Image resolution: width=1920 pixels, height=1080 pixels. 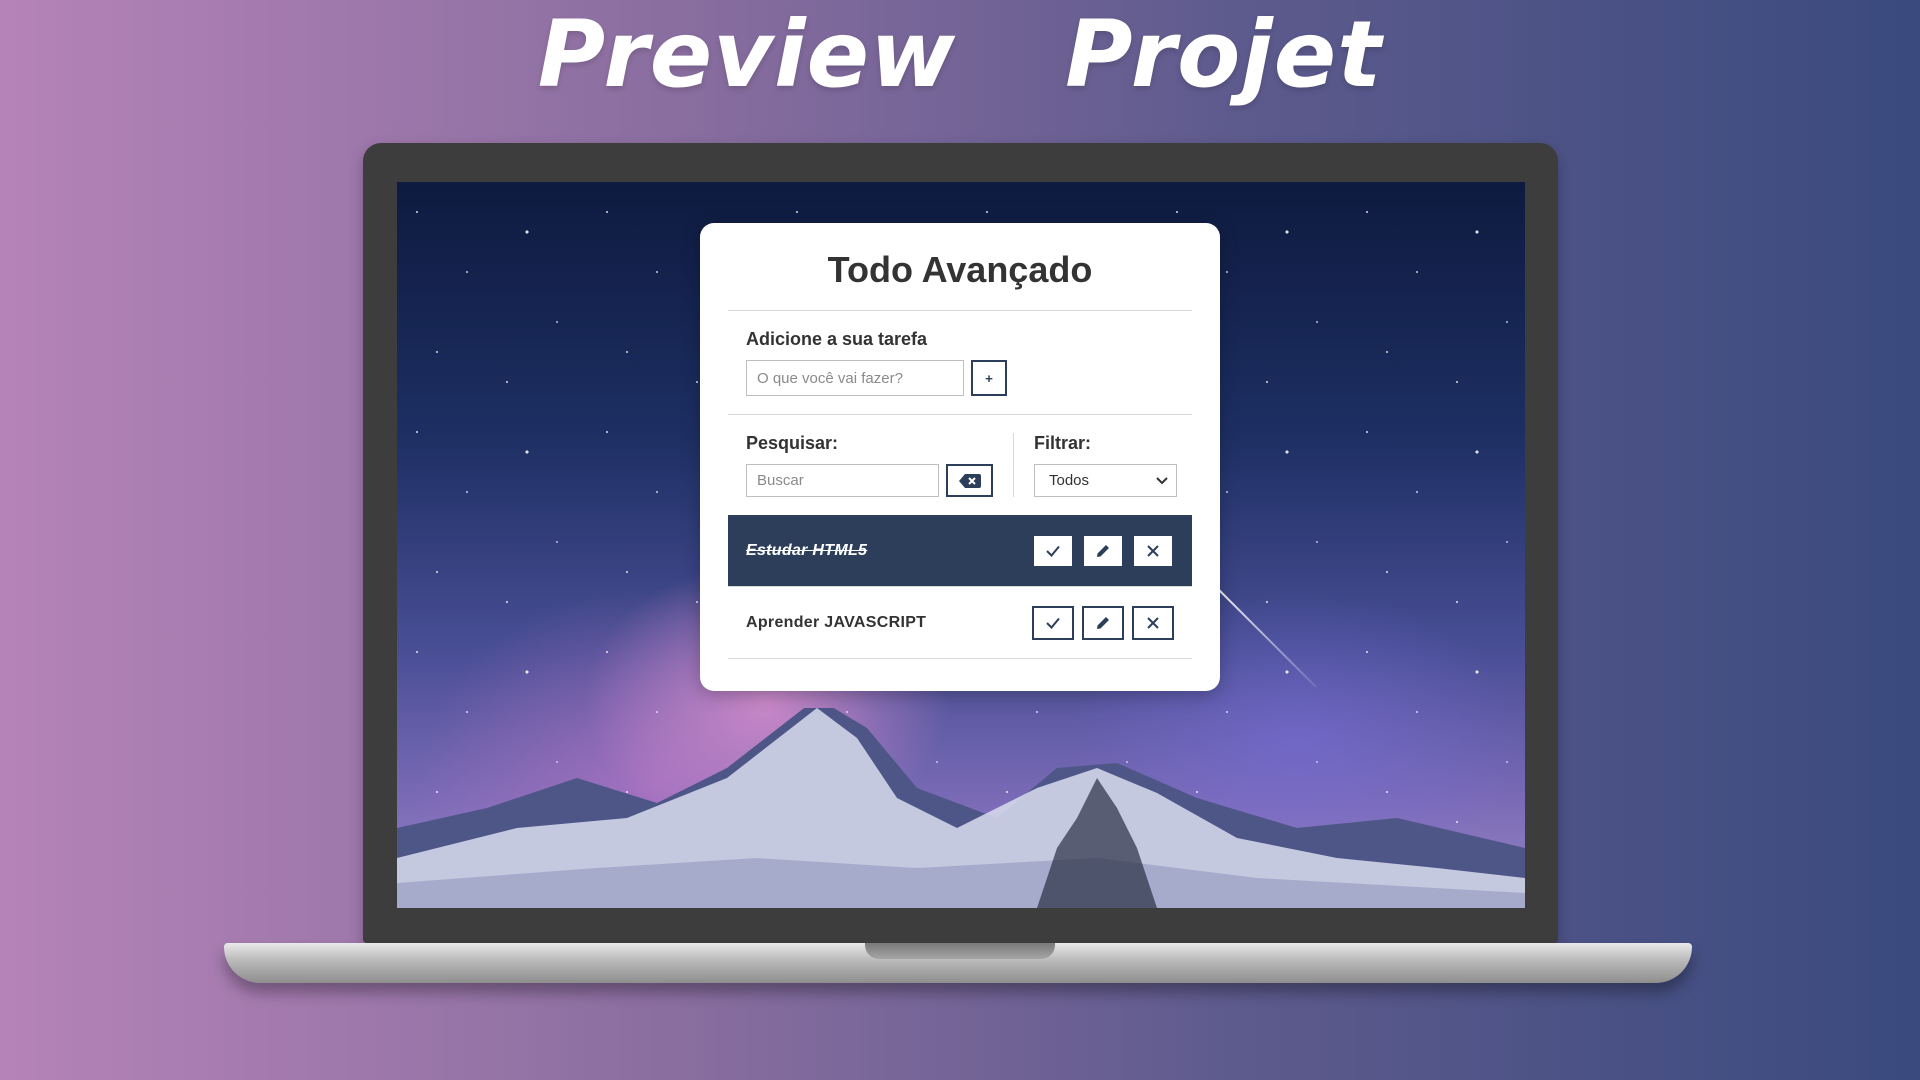 What do you see at coordinates (842, 480) in the screenshot?
I see `search-input` at bounding box center [842, 480].